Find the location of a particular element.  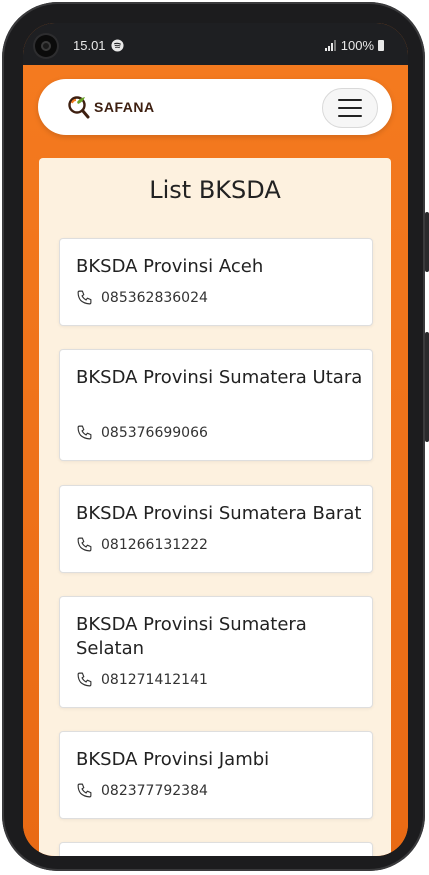

phone-number: 081266131222 is located at coordinates (154, 544).